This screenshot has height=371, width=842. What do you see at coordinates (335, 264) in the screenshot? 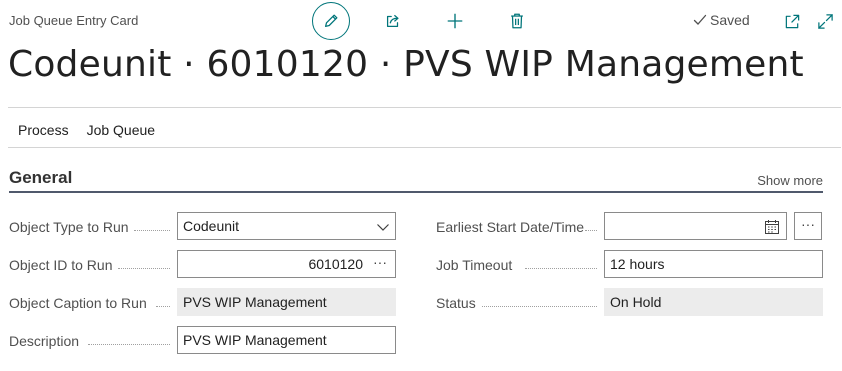
I see `object-id-value: 6010120` at bounding box center [335, 264].